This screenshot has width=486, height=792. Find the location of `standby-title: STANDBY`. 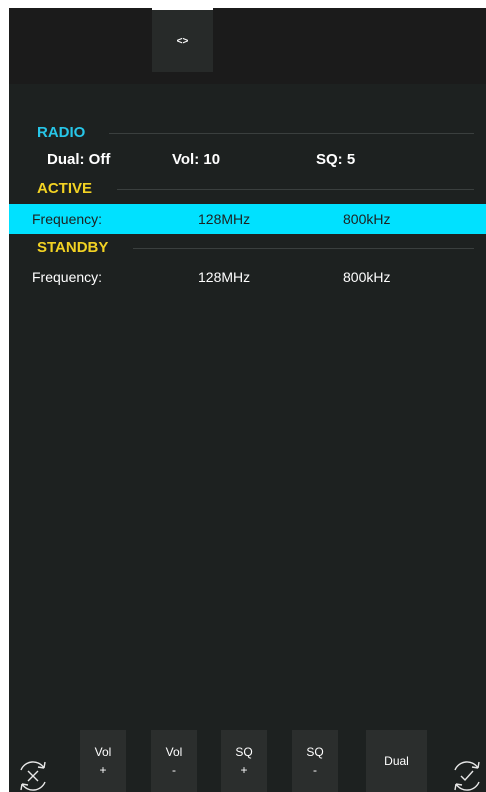

standby-title: STANDBY is located at coordinates (73, 247).